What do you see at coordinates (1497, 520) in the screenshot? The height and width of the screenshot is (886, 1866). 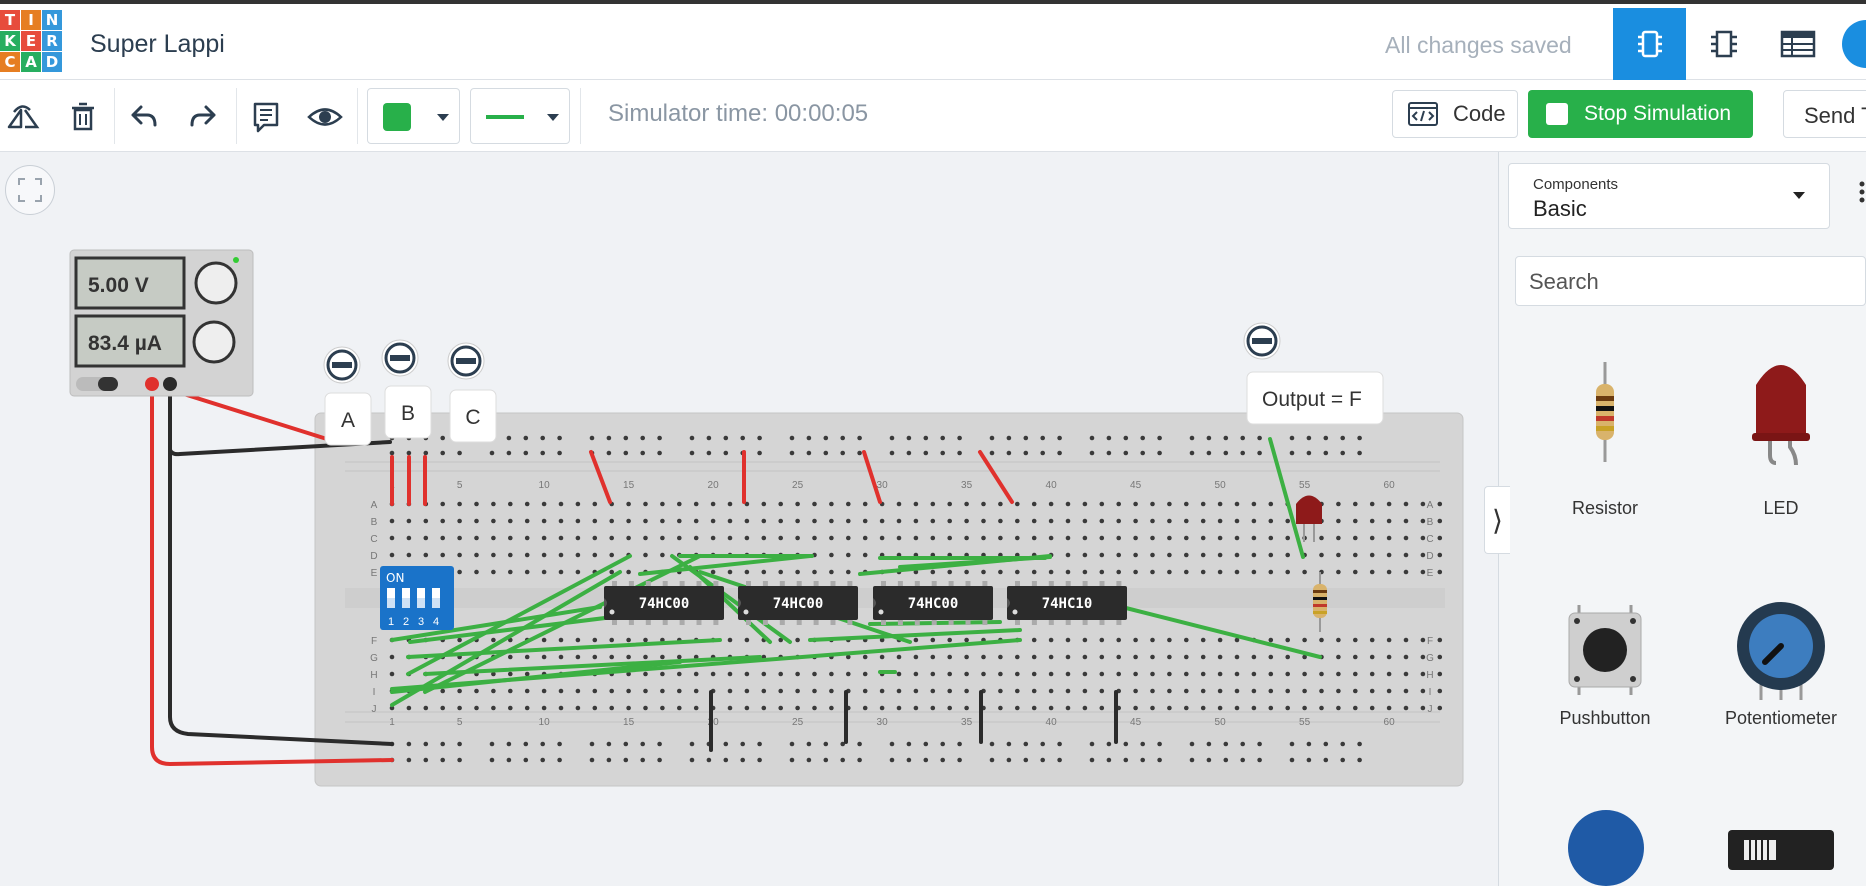 I see `panel-toggle-button: ⟩` at bounding box center [1497, 520].